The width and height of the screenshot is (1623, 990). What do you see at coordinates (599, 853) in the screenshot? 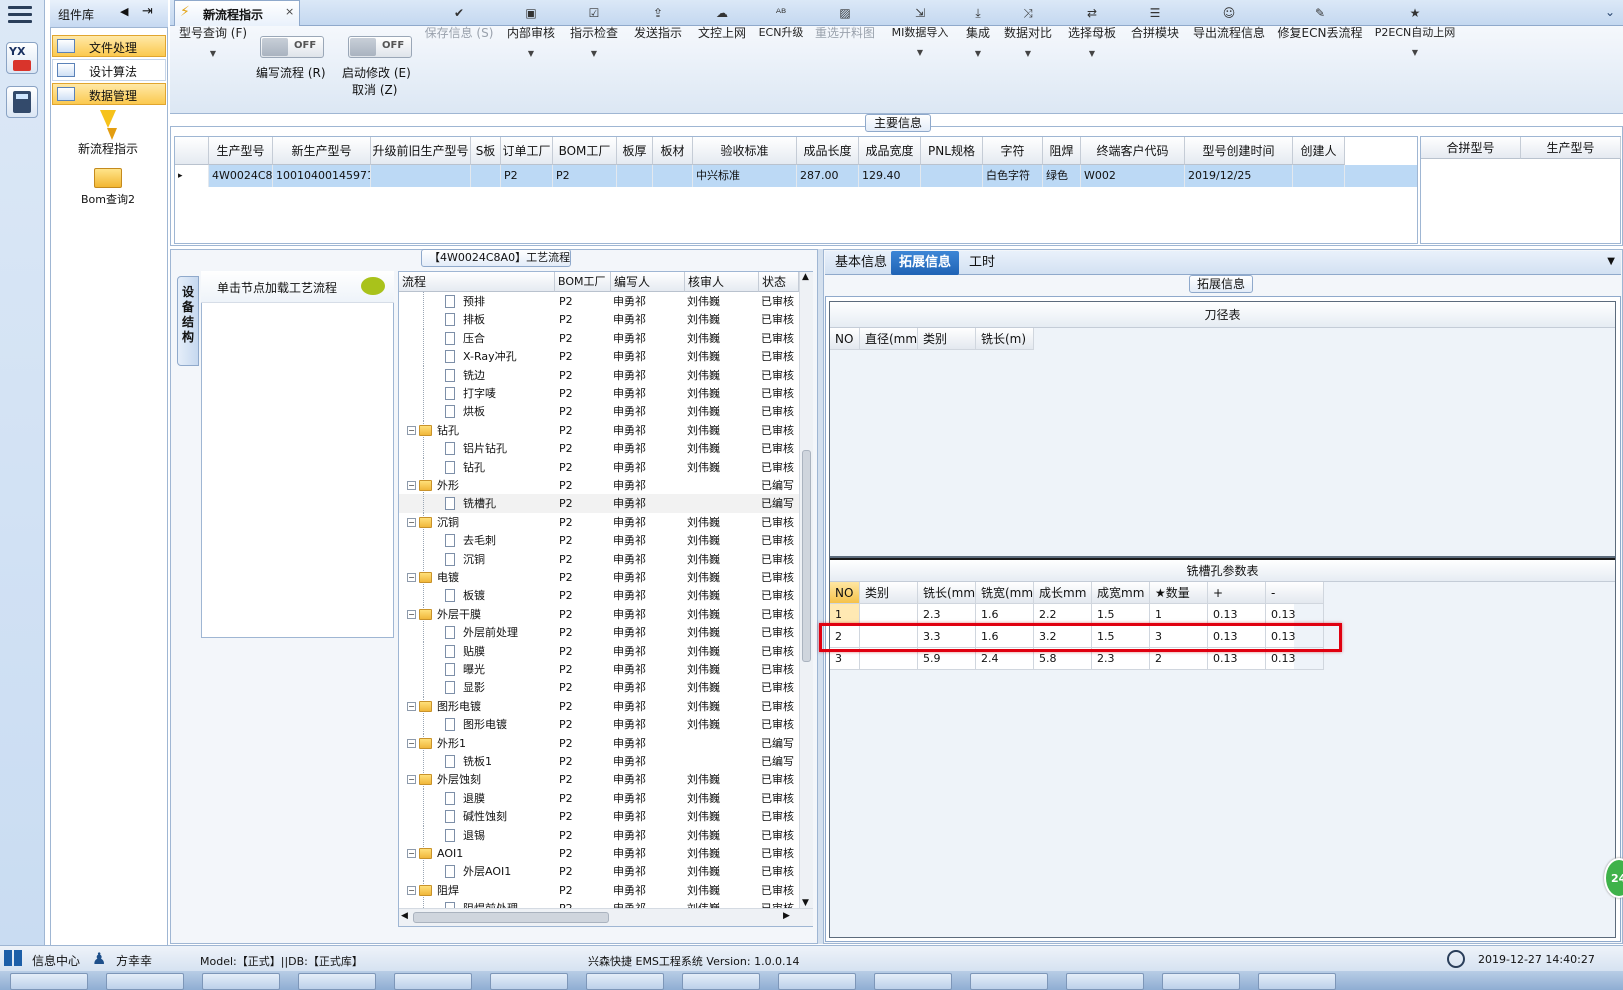
I see `table-row: − AOI1 P2 申勇祁 刘伟巍 已审核` at bounding box center [599, 853].